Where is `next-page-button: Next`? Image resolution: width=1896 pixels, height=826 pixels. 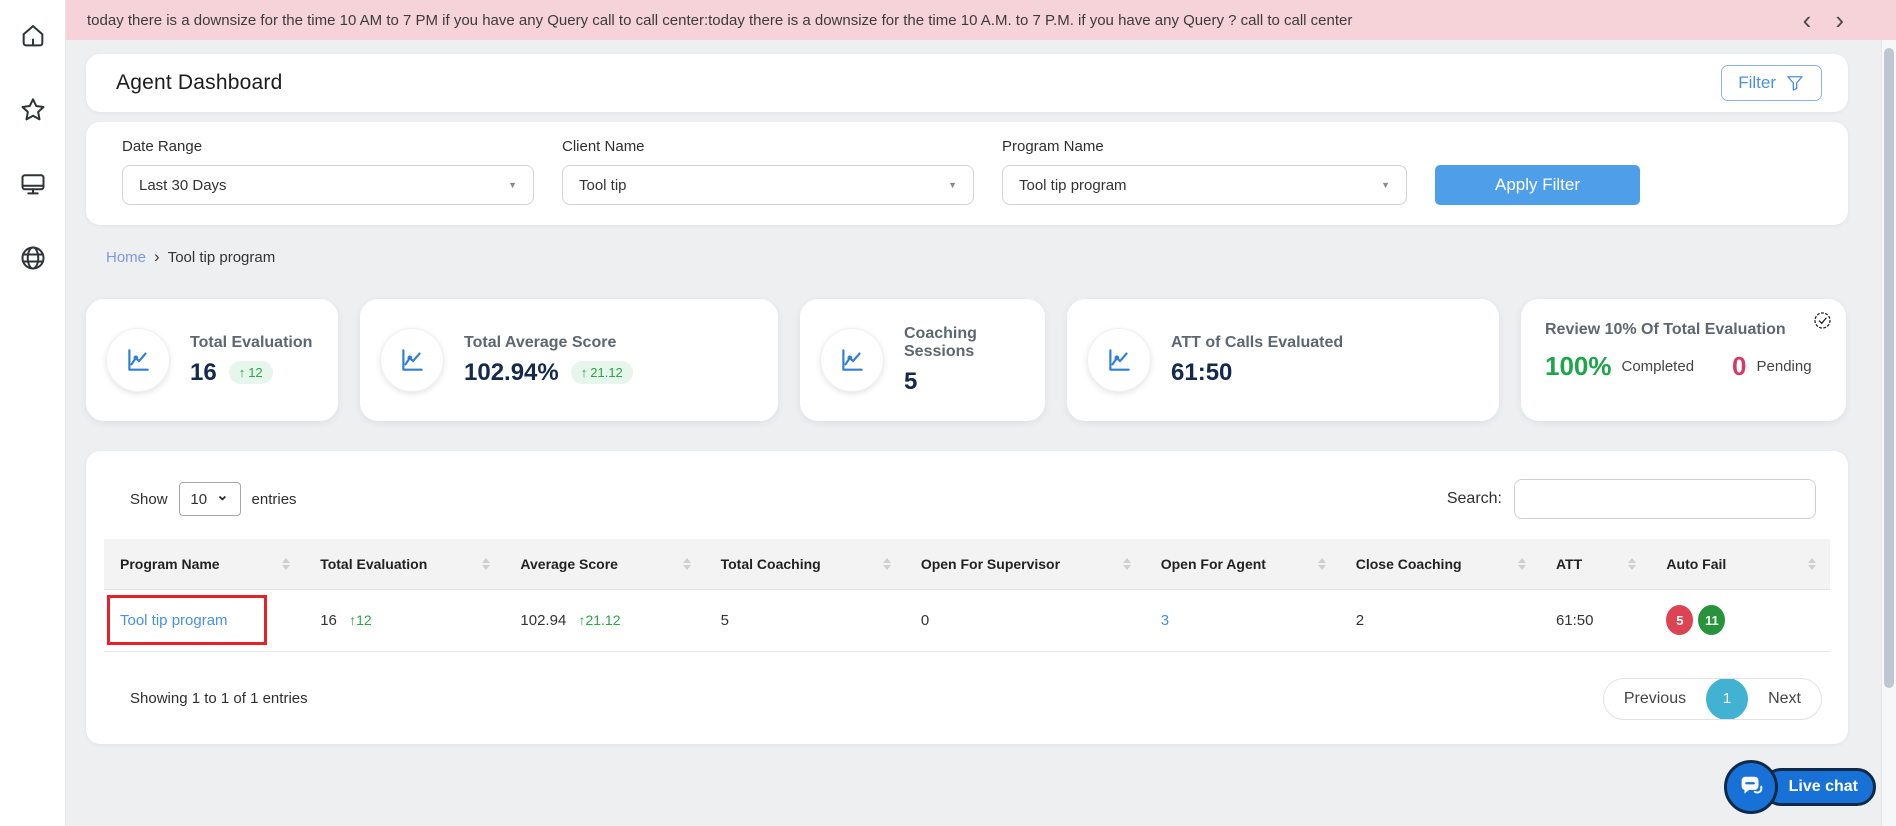 next-page-button: Next is located at coordinates (1784, 699).